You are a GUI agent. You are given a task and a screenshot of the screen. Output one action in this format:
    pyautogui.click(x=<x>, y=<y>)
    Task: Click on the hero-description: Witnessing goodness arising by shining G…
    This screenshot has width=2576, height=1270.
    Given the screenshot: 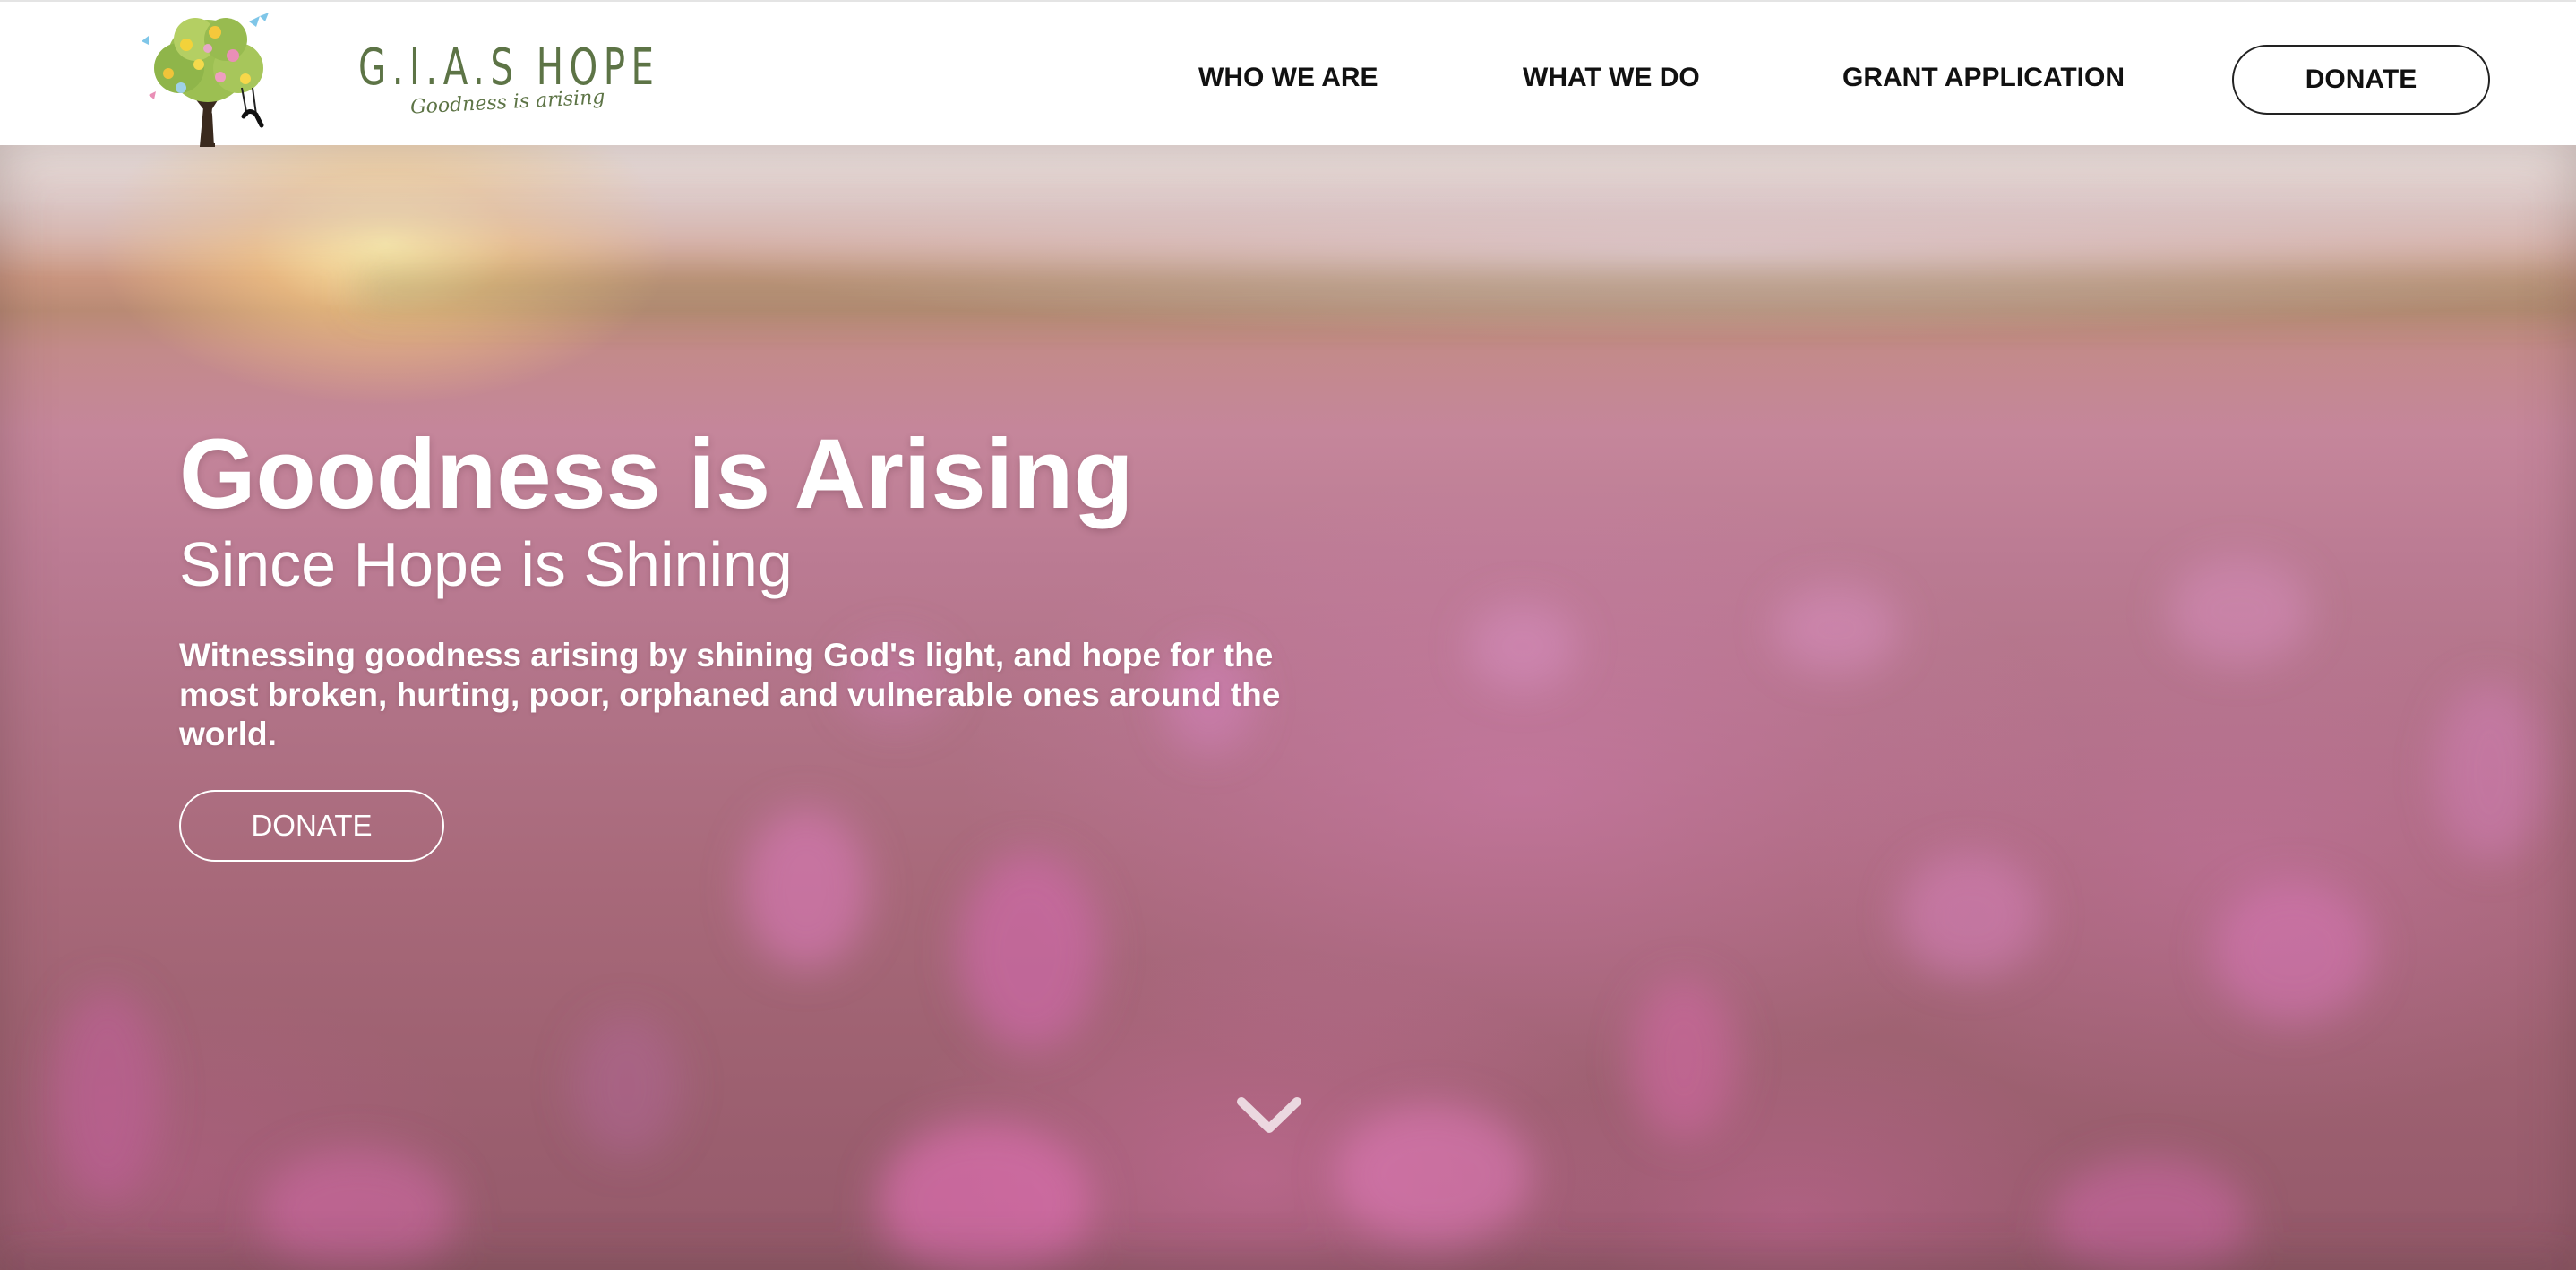 What is the action you would take?
    pyautogui.click(x=730, y=694)
    